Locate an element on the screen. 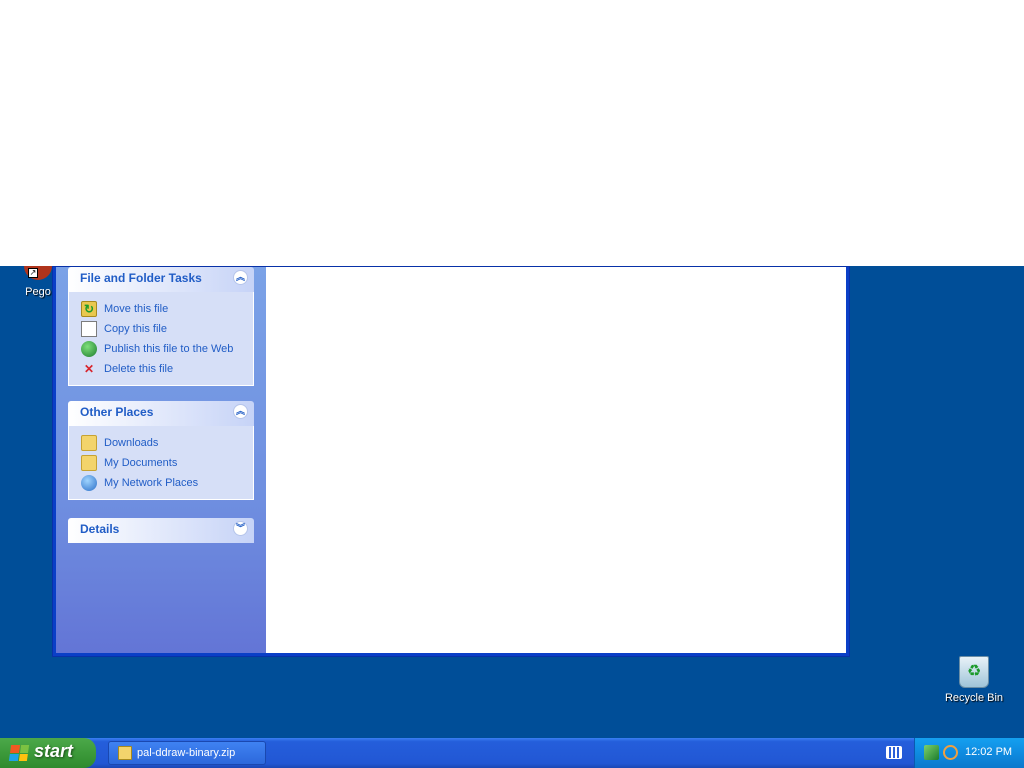 This screenshot has height=768, width=1024. link-label: Move this file is located at coordinates (136, 309).